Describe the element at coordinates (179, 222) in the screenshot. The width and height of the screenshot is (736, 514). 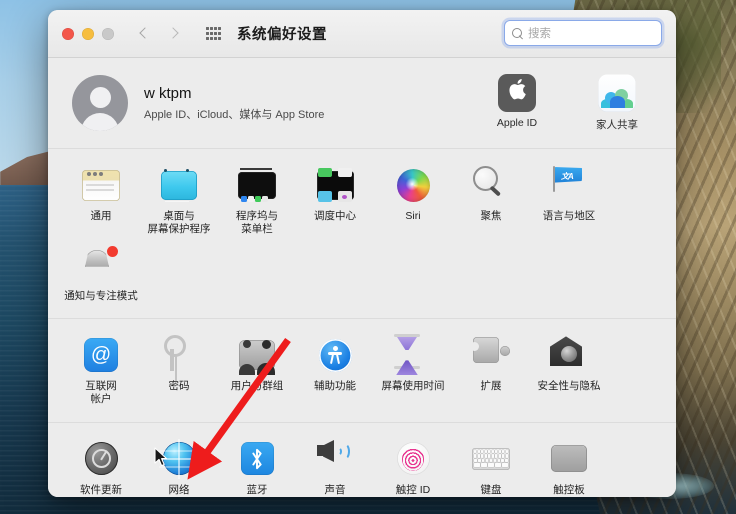
I see `pref-desktop-screensaver-label: 桌面与 屏幕保护程序` at that location.